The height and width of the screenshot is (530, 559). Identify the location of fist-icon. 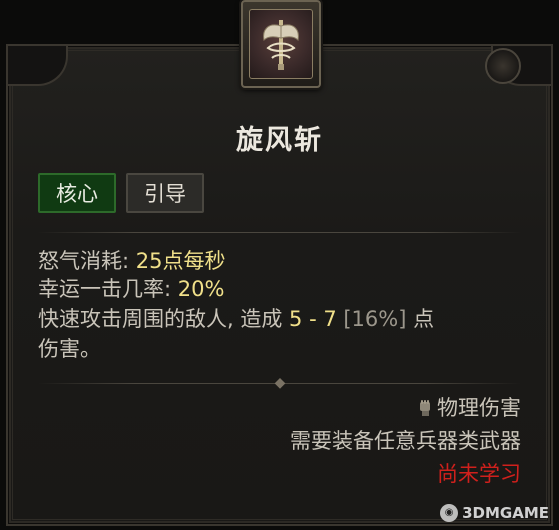
(425, 408).